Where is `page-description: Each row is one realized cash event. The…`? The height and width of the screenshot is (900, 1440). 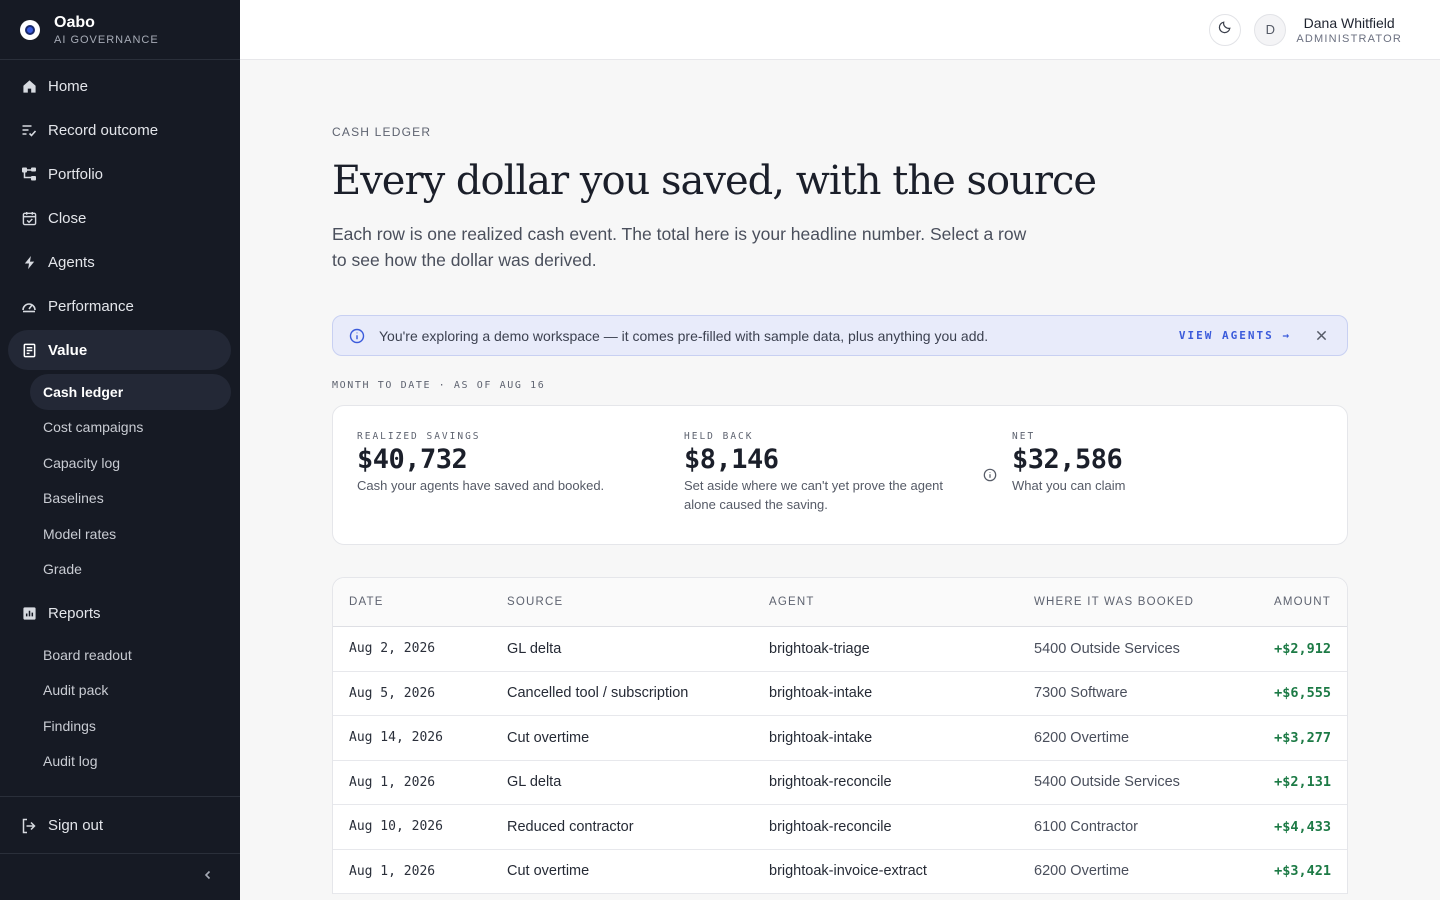
page-description: Each row is one realized cash event. The… is located at coordinates (679, 247).